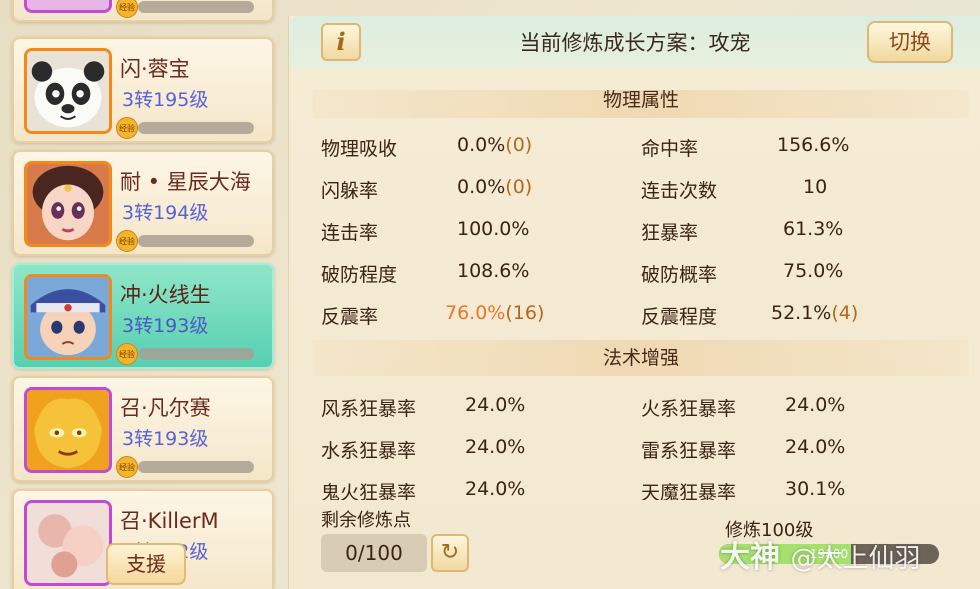  I want to click on pet-card-active: 冲·火线生 3转193级 经验, so click(143, 316).